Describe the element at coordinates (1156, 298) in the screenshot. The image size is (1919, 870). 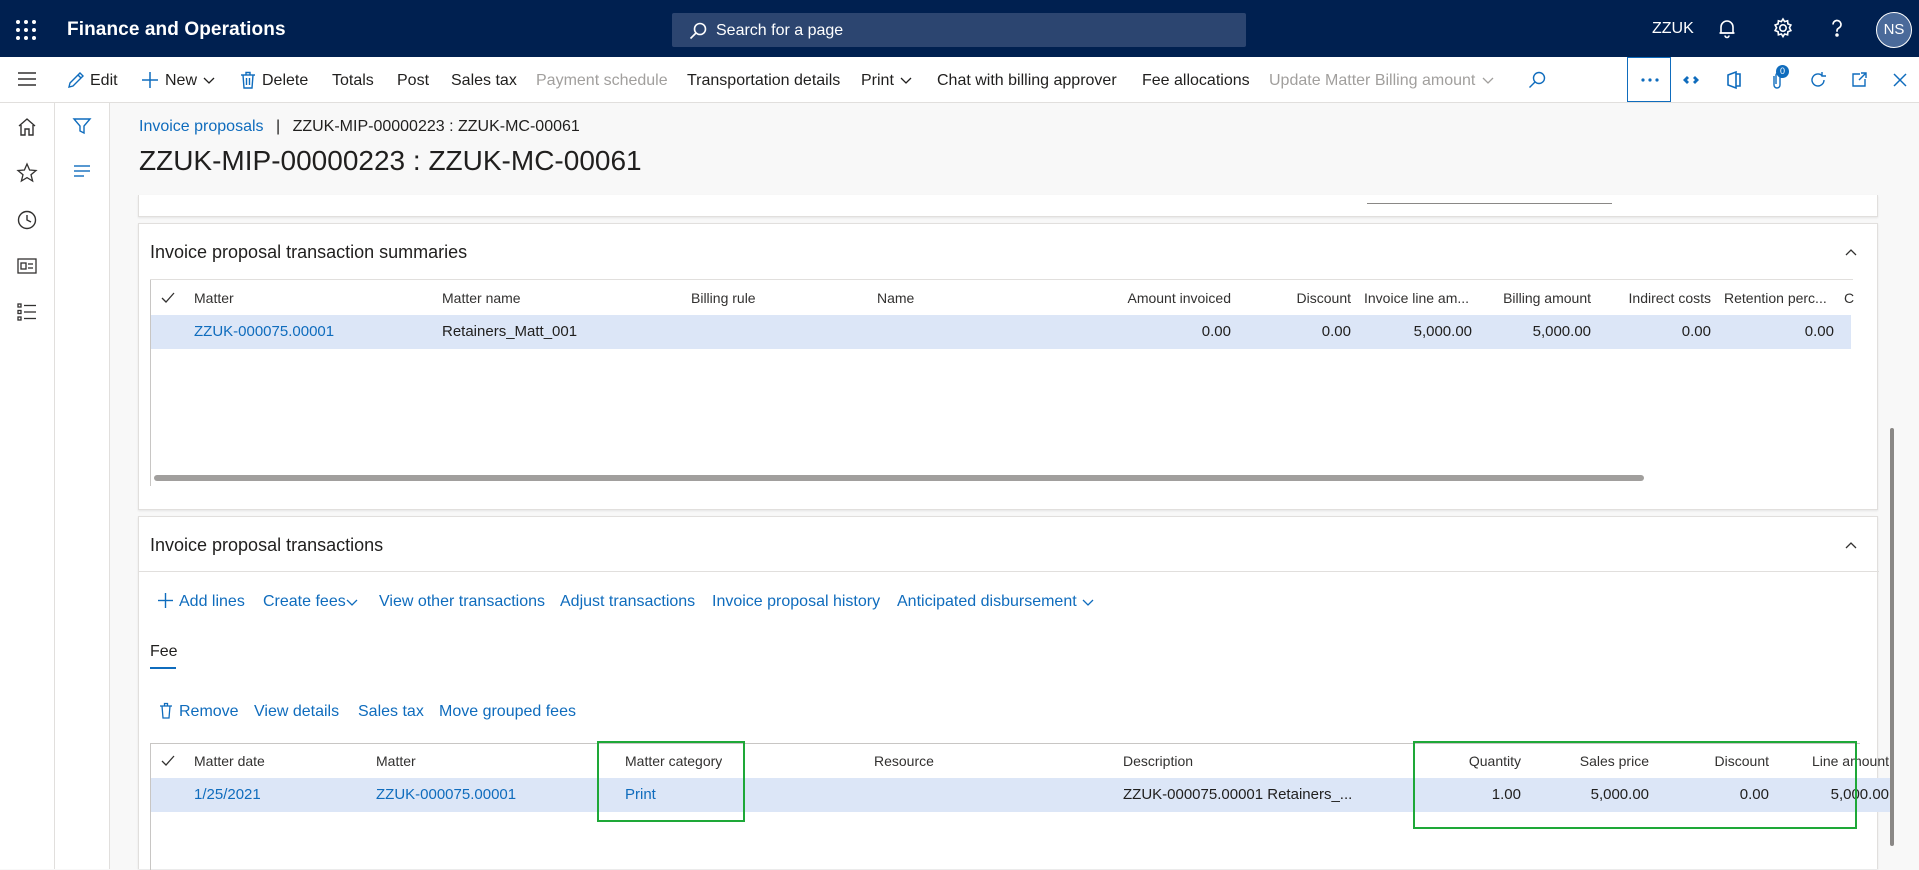
I see `col-amount-invoiced: Amount invoiced` at that location.